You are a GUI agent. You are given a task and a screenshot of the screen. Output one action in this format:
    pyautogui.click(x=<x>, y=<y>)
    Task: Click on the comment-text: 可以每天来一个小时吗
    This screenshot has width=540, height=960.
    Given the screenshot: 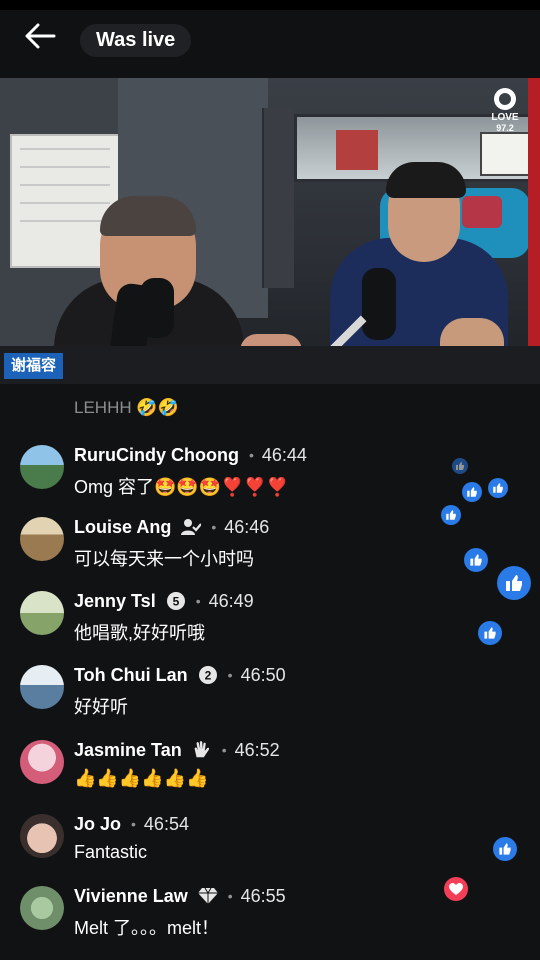 What is the action you would take?
    pyautogui.click(x=164, y=559)
    